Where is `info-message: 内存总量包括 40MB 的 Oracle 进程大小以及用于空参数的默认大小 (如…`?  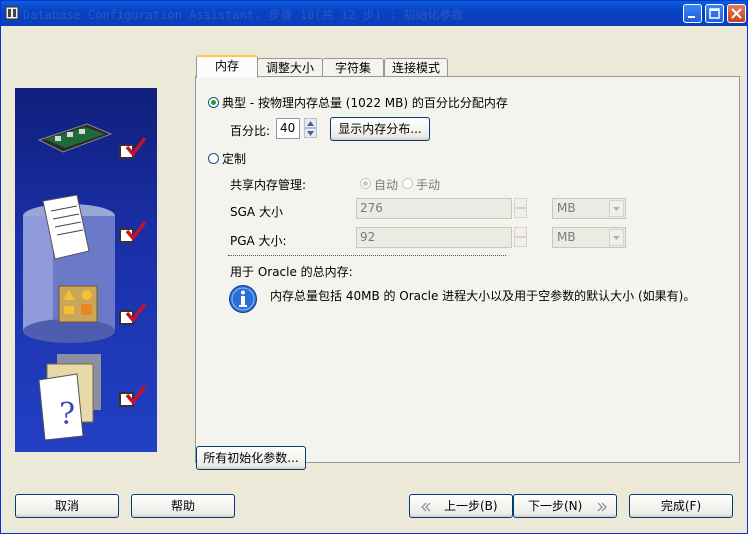
info-message: 内存总量包括 40MB 的 Oracle 进程大小以及用于空参数的默认大小 (如… is located at coordinates (483, 296).